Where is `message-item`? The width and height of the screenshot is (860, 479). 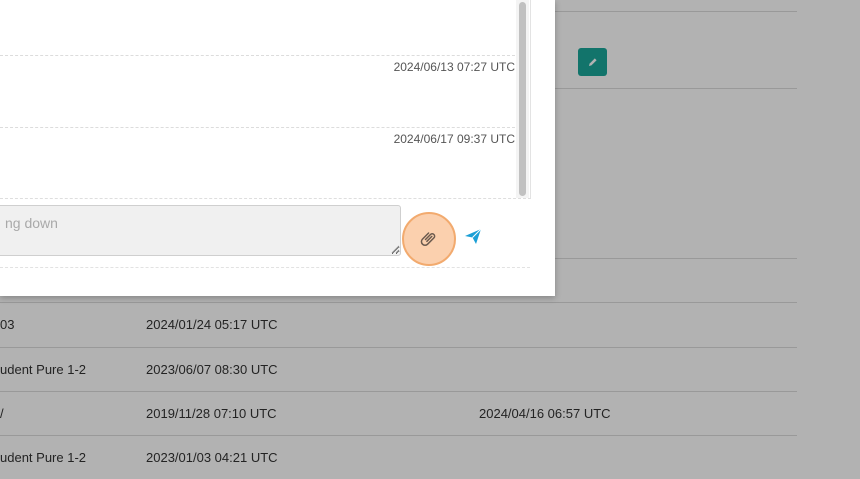
message-item is located at coordinates (257, 28).